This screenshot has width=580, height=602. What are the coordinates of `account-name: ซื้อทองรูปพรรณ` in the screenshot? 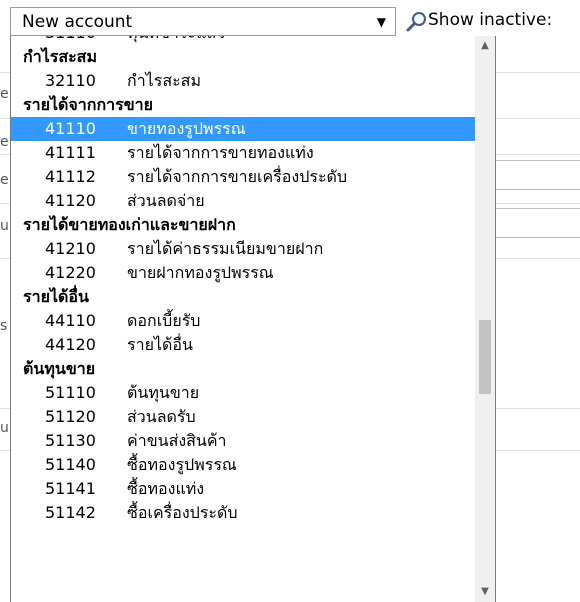 It's located at (182, 464).